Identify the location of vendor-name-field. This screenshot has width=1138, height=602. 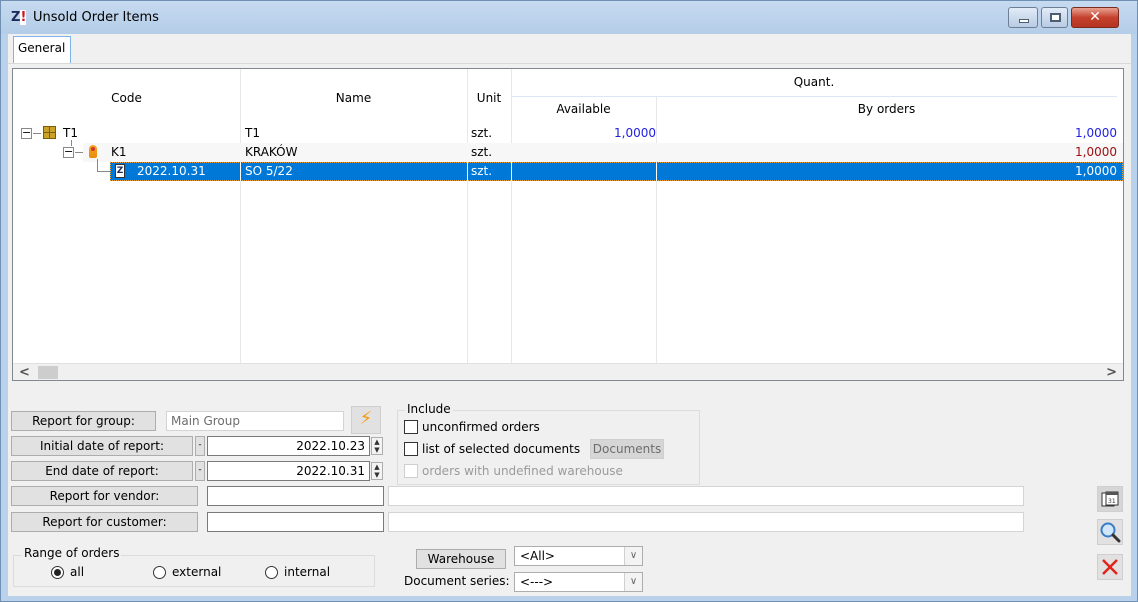
(706, 496).